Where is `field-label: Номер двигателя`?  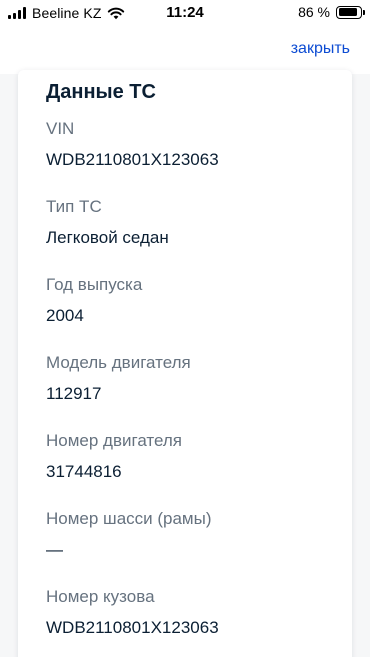
field-label: Номер двигателя is located at coordinates (114, 440).